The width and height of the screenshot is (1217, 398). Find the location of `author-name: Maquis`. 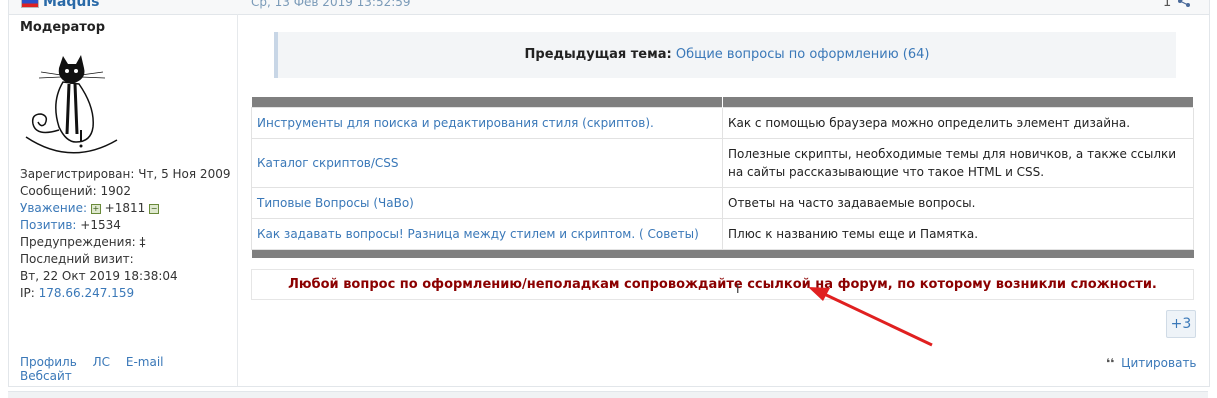

author-name: Maquis is located at coordinates (71, 5).